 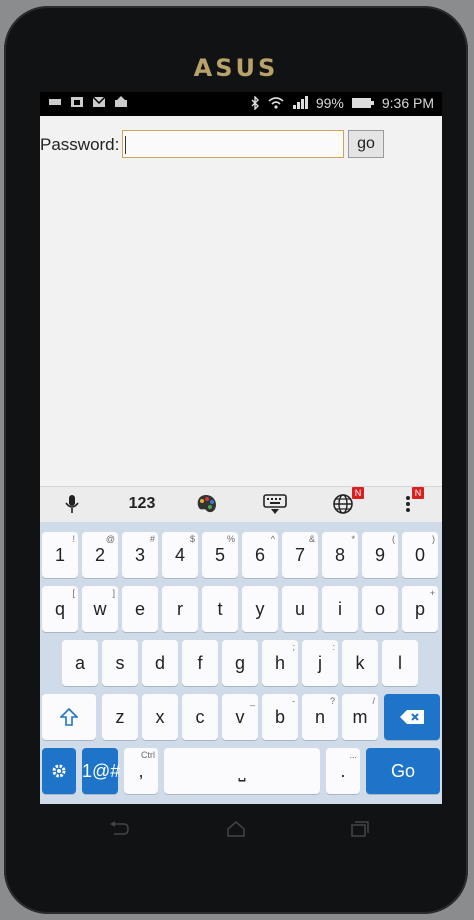 What do you see at coordinates (59, 771) in the screenshot?
I see `settings-key` at bounding box center [59, 771].